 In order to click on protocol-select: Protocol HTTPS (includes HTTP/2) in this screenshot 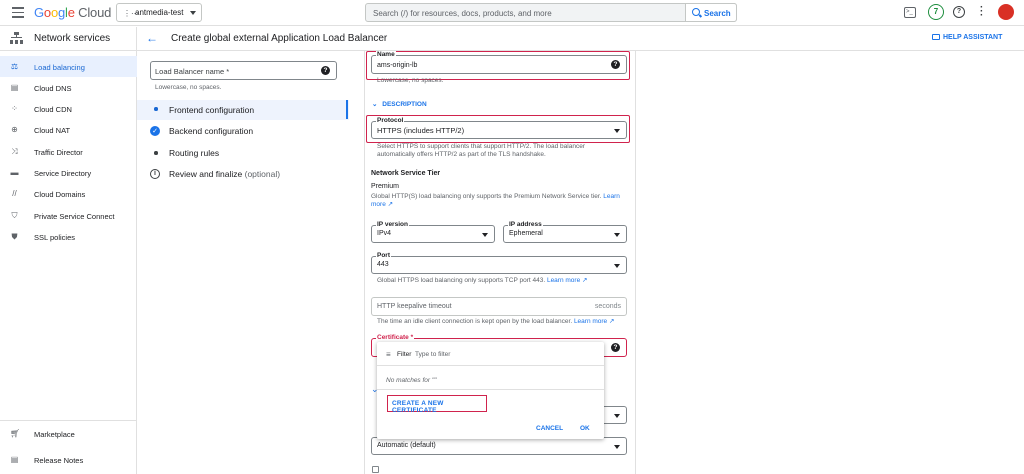, I will do `click(499, 128)`.